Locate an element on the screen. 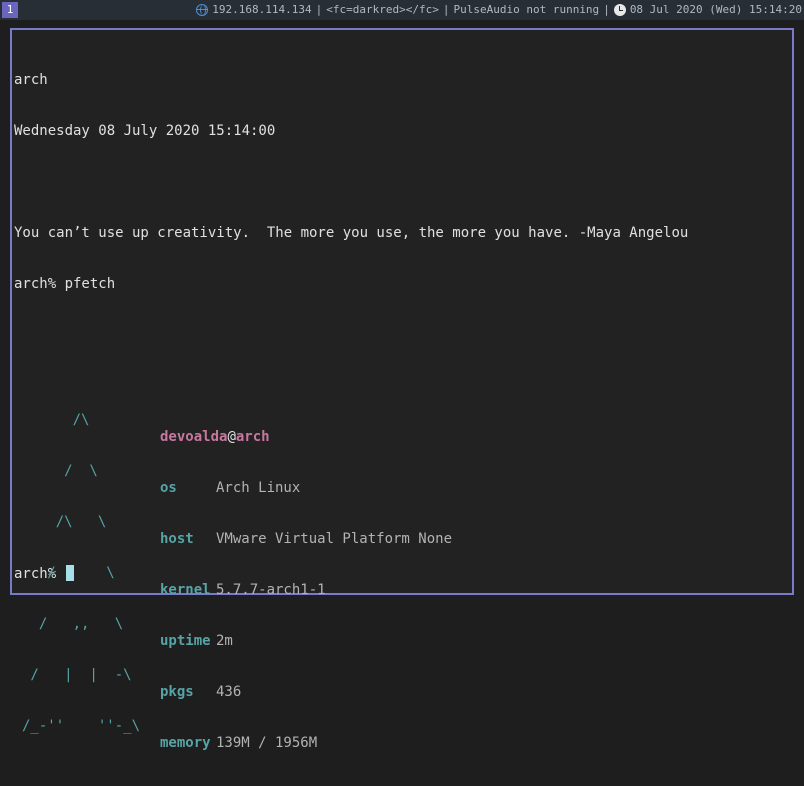 The height and width of the screenshot is (786, 804). info-row: kernel 5.7.7-arch1-1 is located at coordinates (243, 590).